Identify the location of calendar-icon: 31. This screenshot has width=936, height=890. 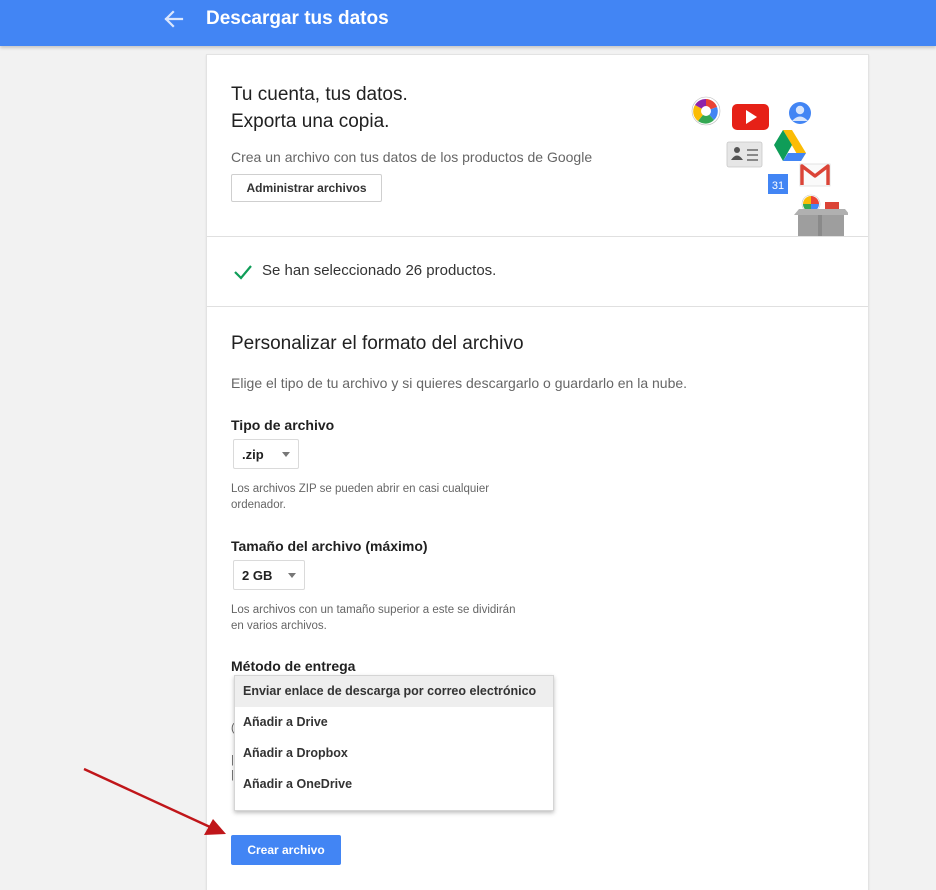
(778, 184).